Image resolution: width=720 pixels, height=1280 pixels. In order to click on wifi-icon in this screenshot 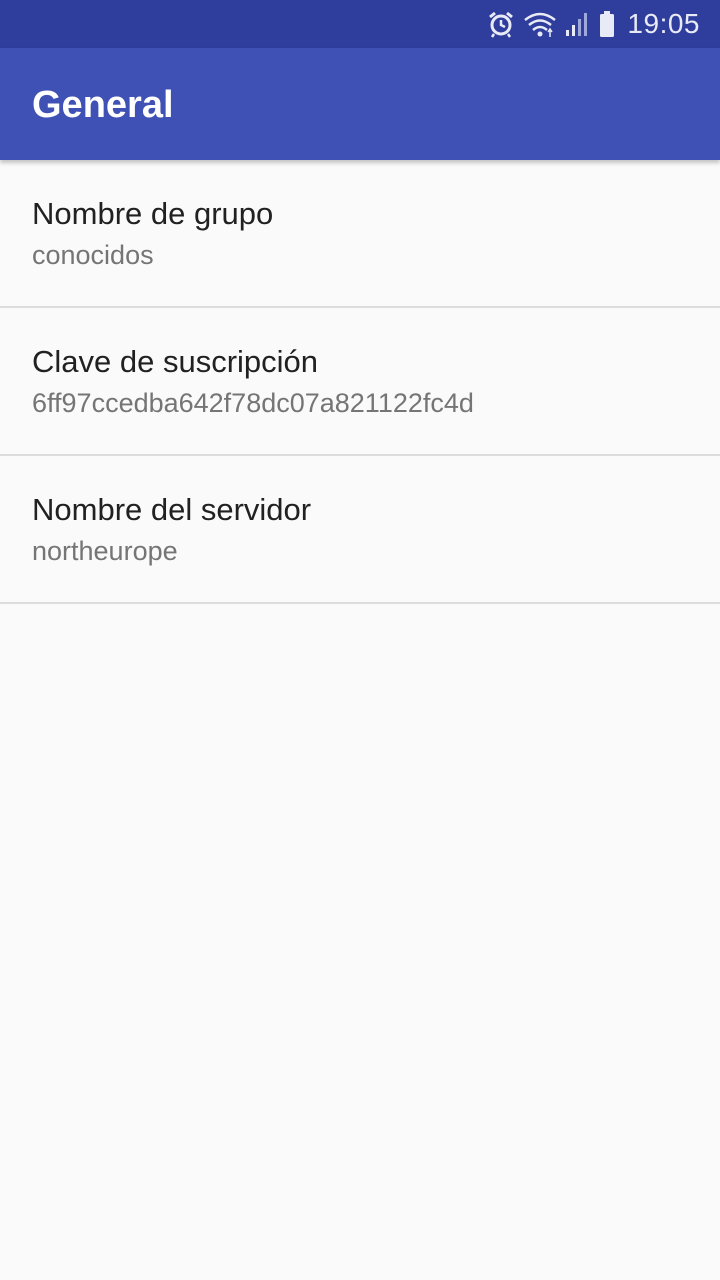, I will do `click(540, 24)`.